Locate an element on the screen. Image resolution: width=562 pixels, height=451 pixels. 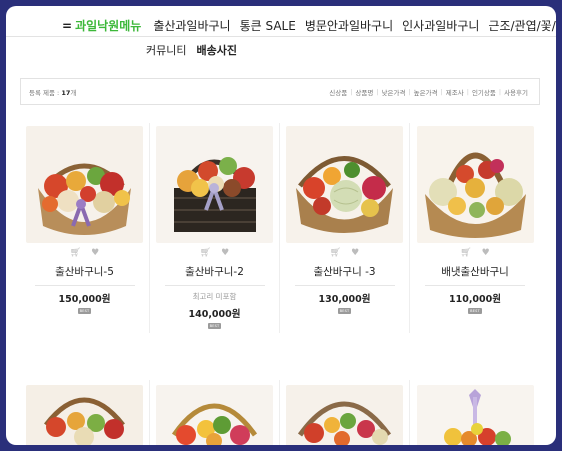
nav-item-sale: 통큰 SALE is located at coordinates (268, 25).